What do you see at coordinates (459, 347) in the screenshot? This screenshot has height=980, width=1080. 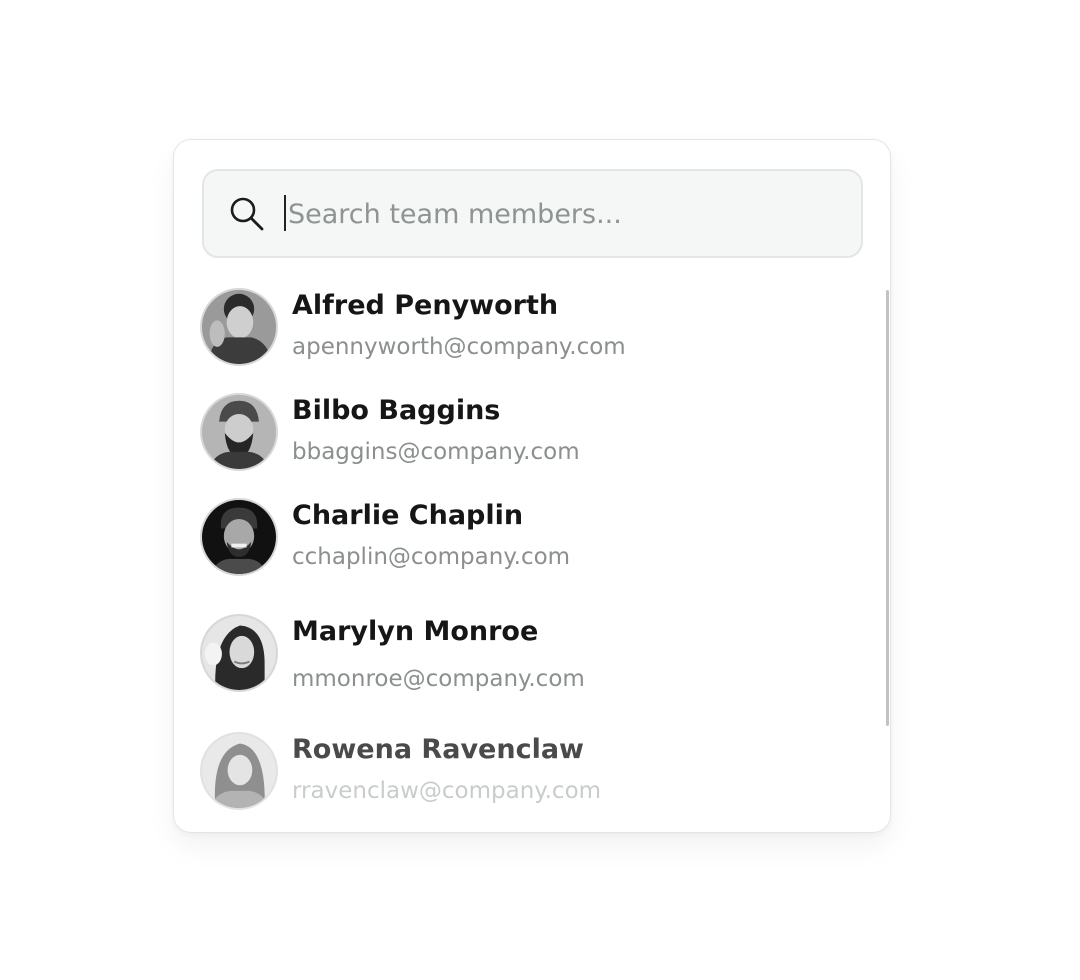 I see `member-email: apennyworth@company.com` at bounding box center [459, 347].